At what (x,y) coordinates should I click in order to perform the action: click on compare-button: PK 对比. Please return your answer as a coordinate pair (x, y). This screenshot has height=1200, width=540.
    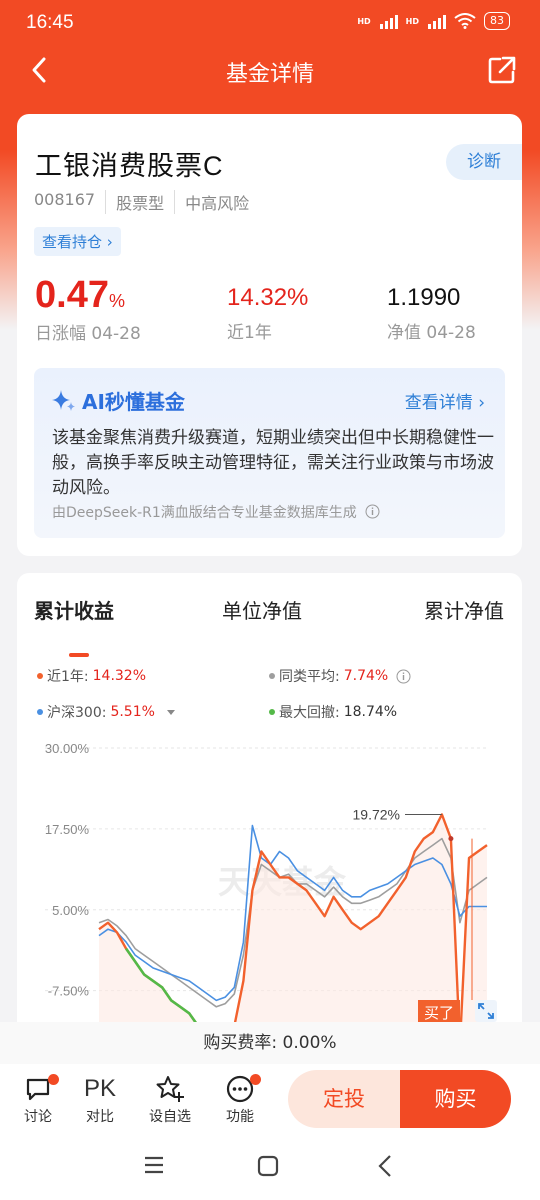
    Looking at the image, I should click on (100, 1099).